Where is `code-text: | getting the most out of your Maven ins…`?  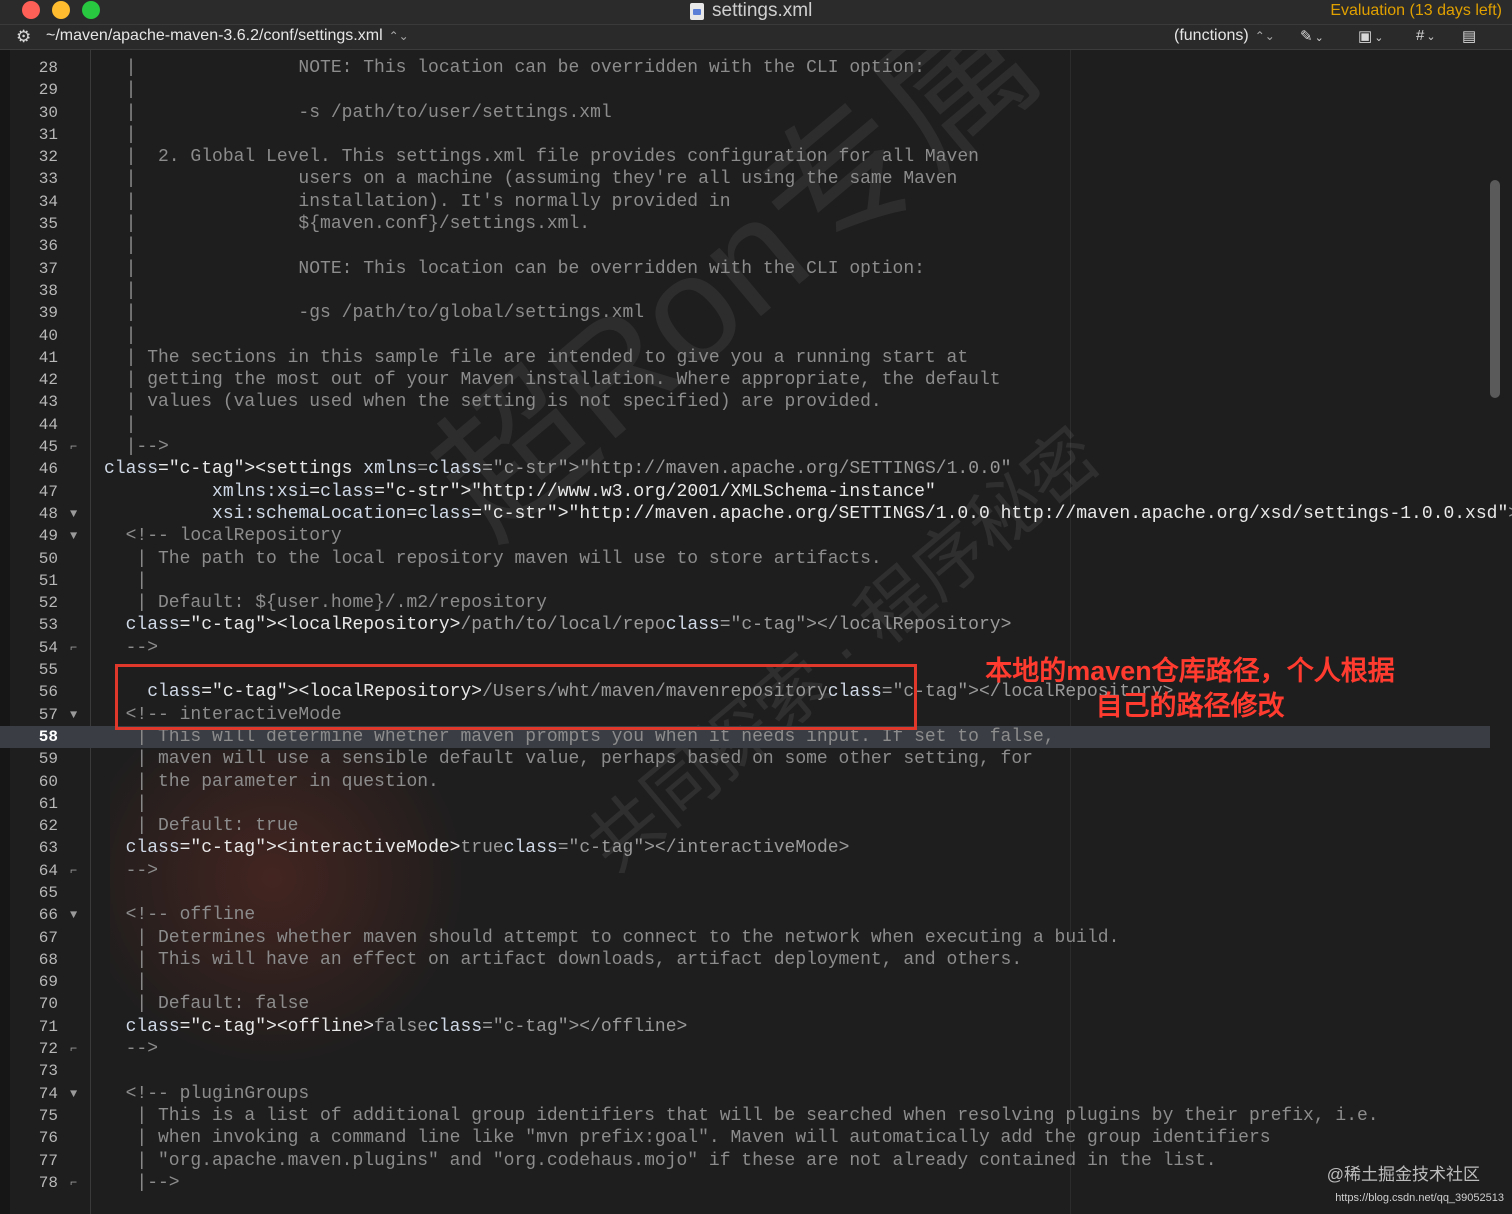
code-text: | getting the most out of your Maven ins… is located at coordinates (552, 380).